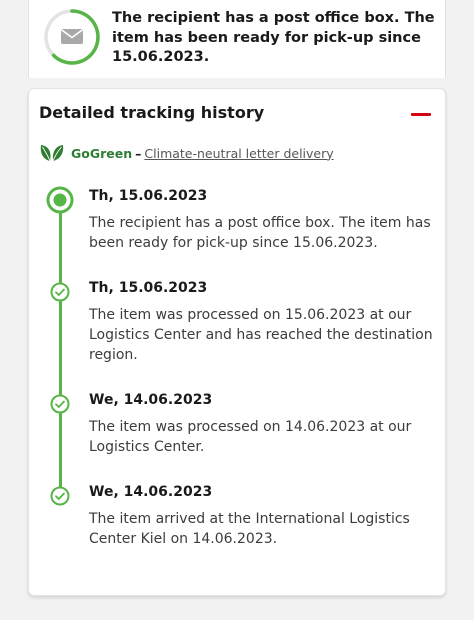  I want to click on minus-icon, so click(421, 114).